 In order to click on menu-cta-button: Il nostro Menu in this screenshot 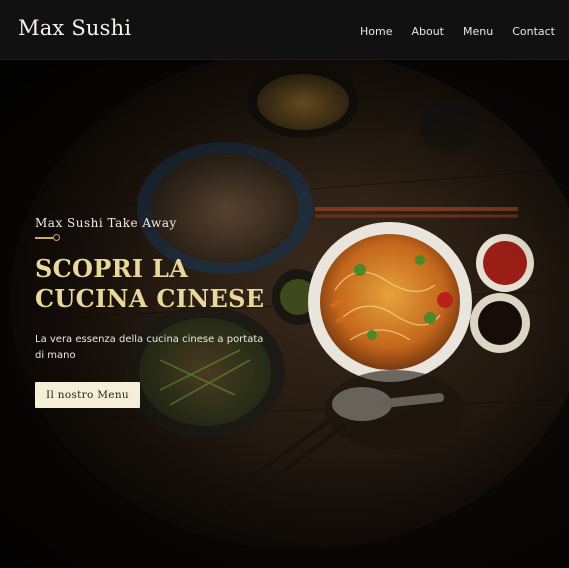, I will do `click(87, 395)`.